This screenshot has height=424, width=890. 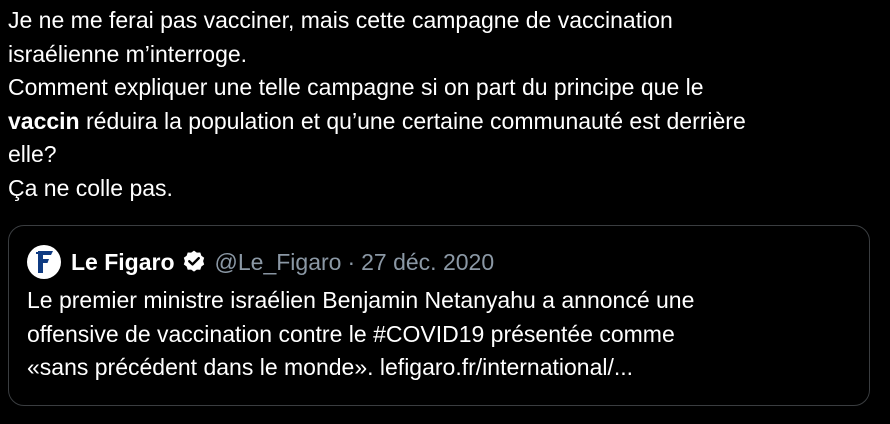 What do you see at coordinates (278, 262) in the screenshot?
I see `source-handle: @Le_Figaro` at bounding box center [278, 262].